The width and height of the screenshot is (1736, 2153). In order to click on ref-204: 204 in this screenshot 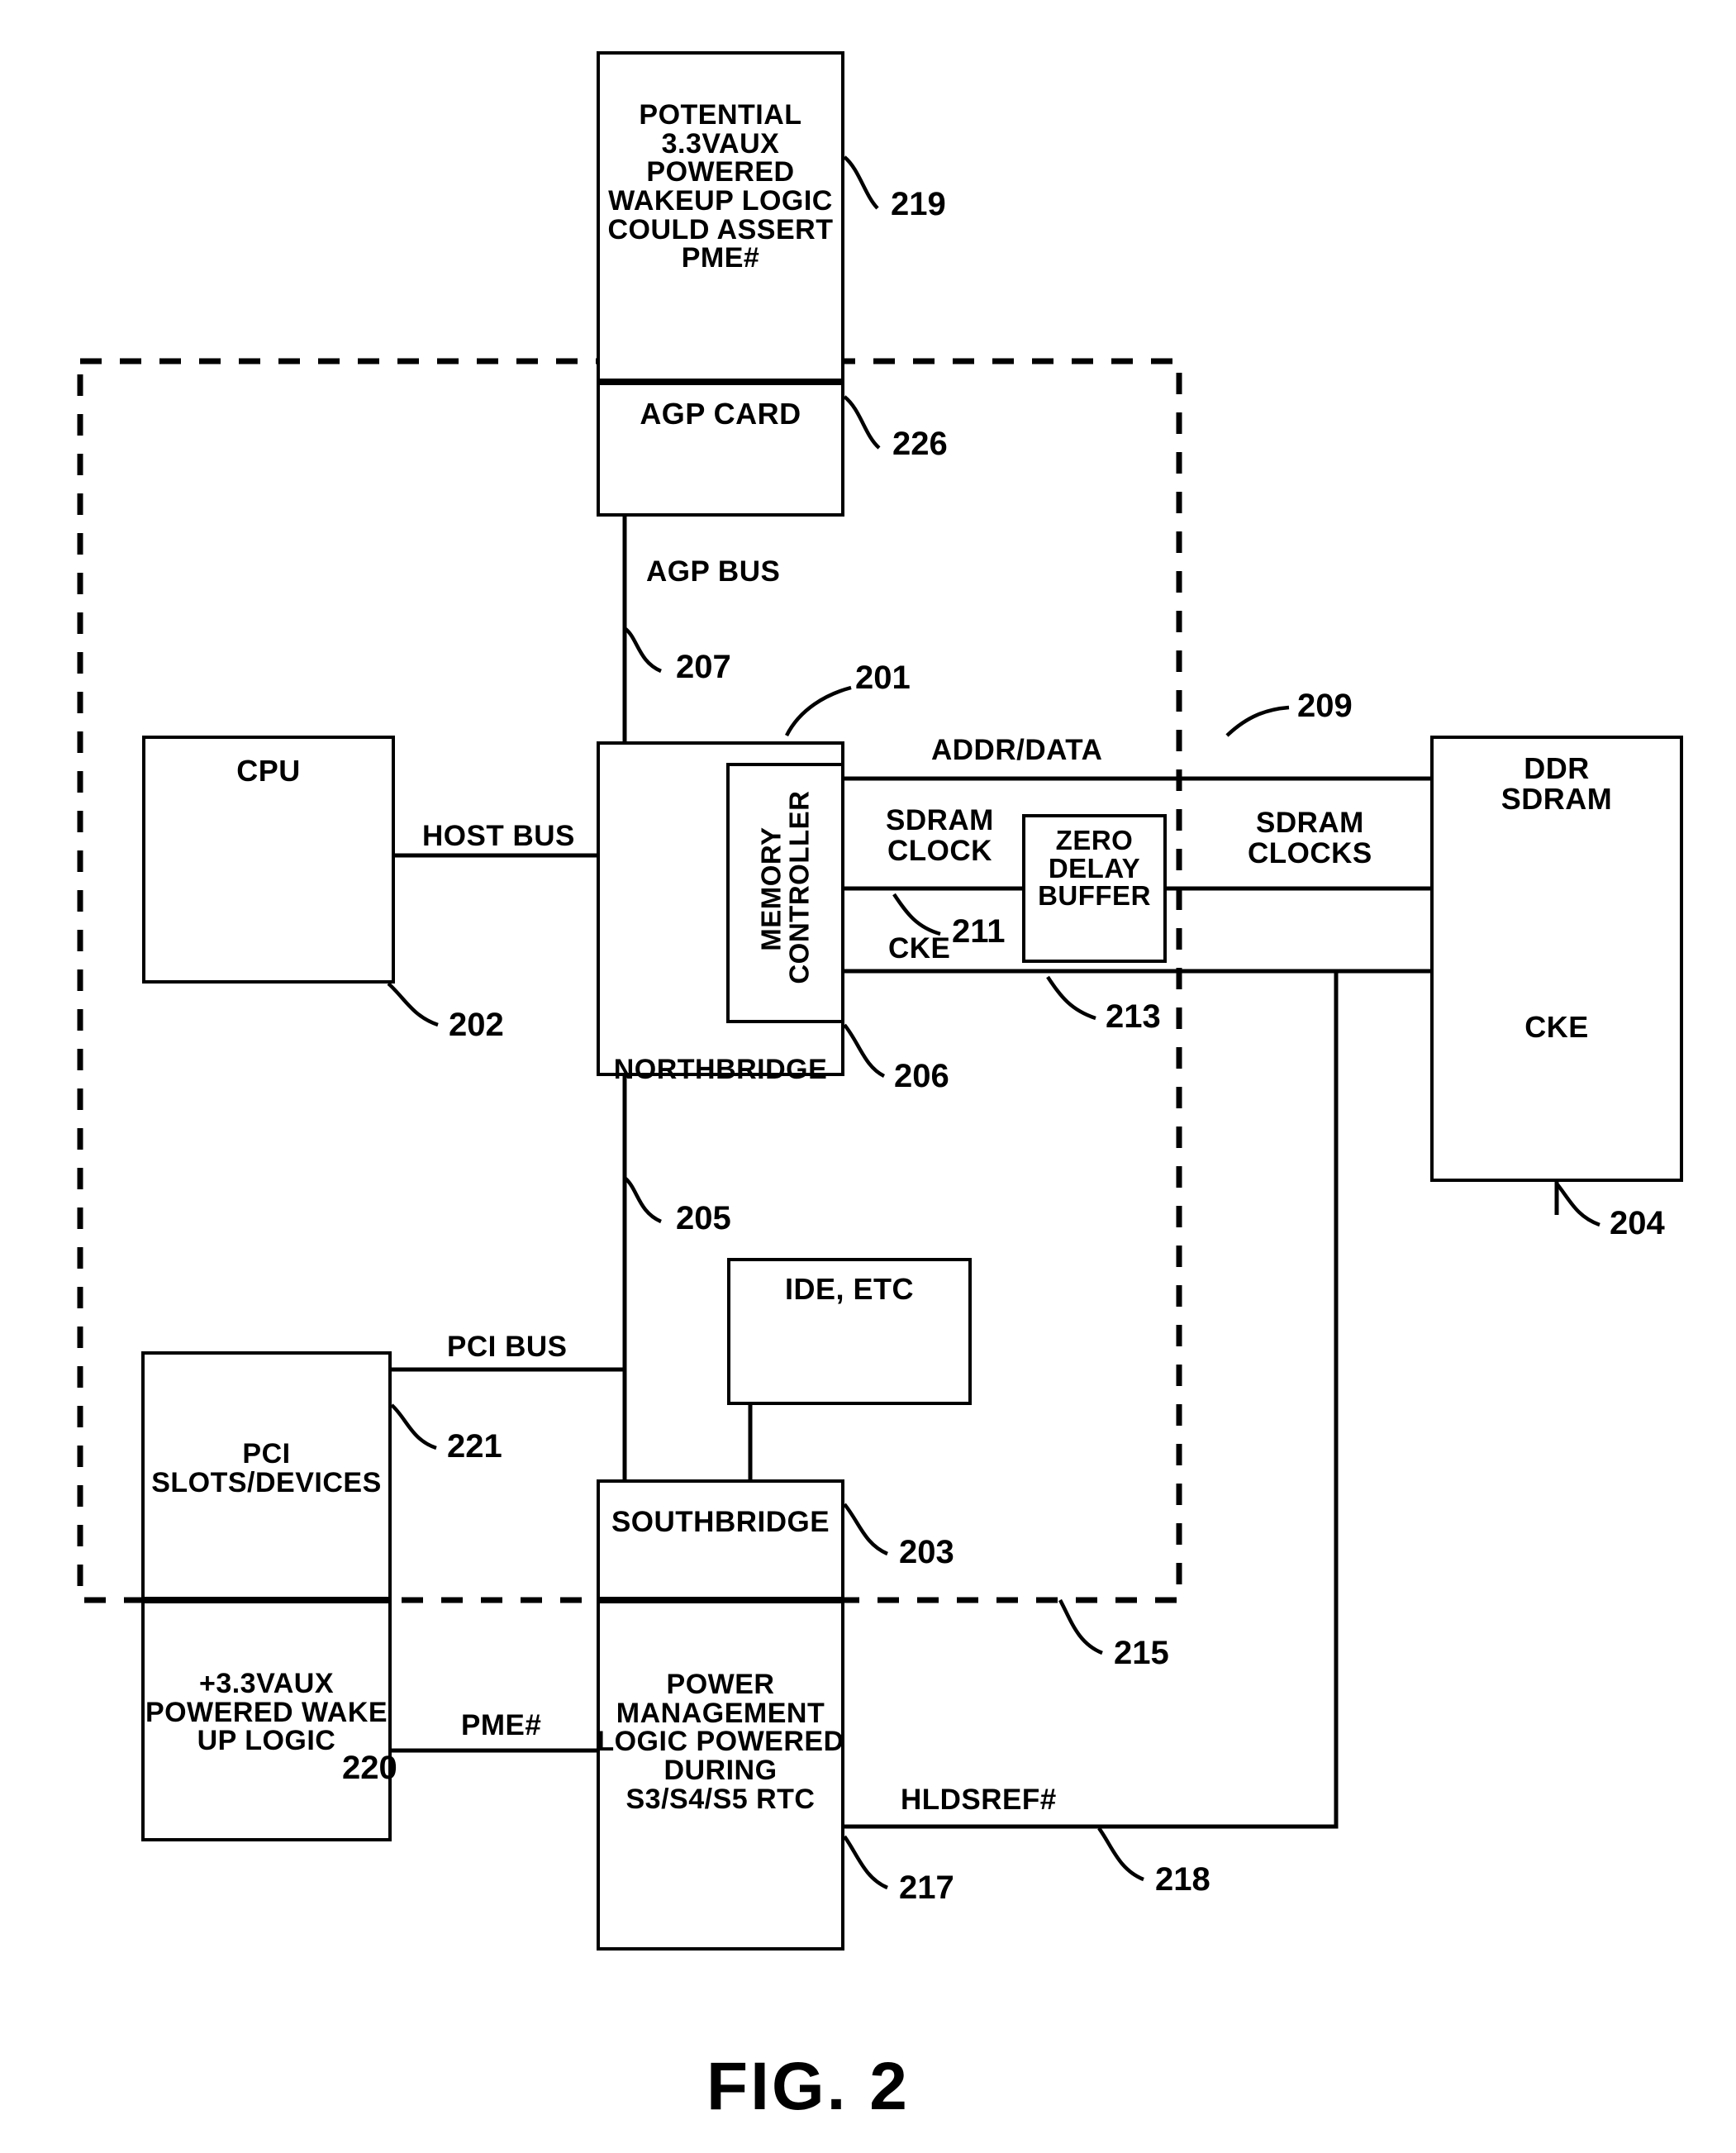, I will do `click(1637, 1223)`.